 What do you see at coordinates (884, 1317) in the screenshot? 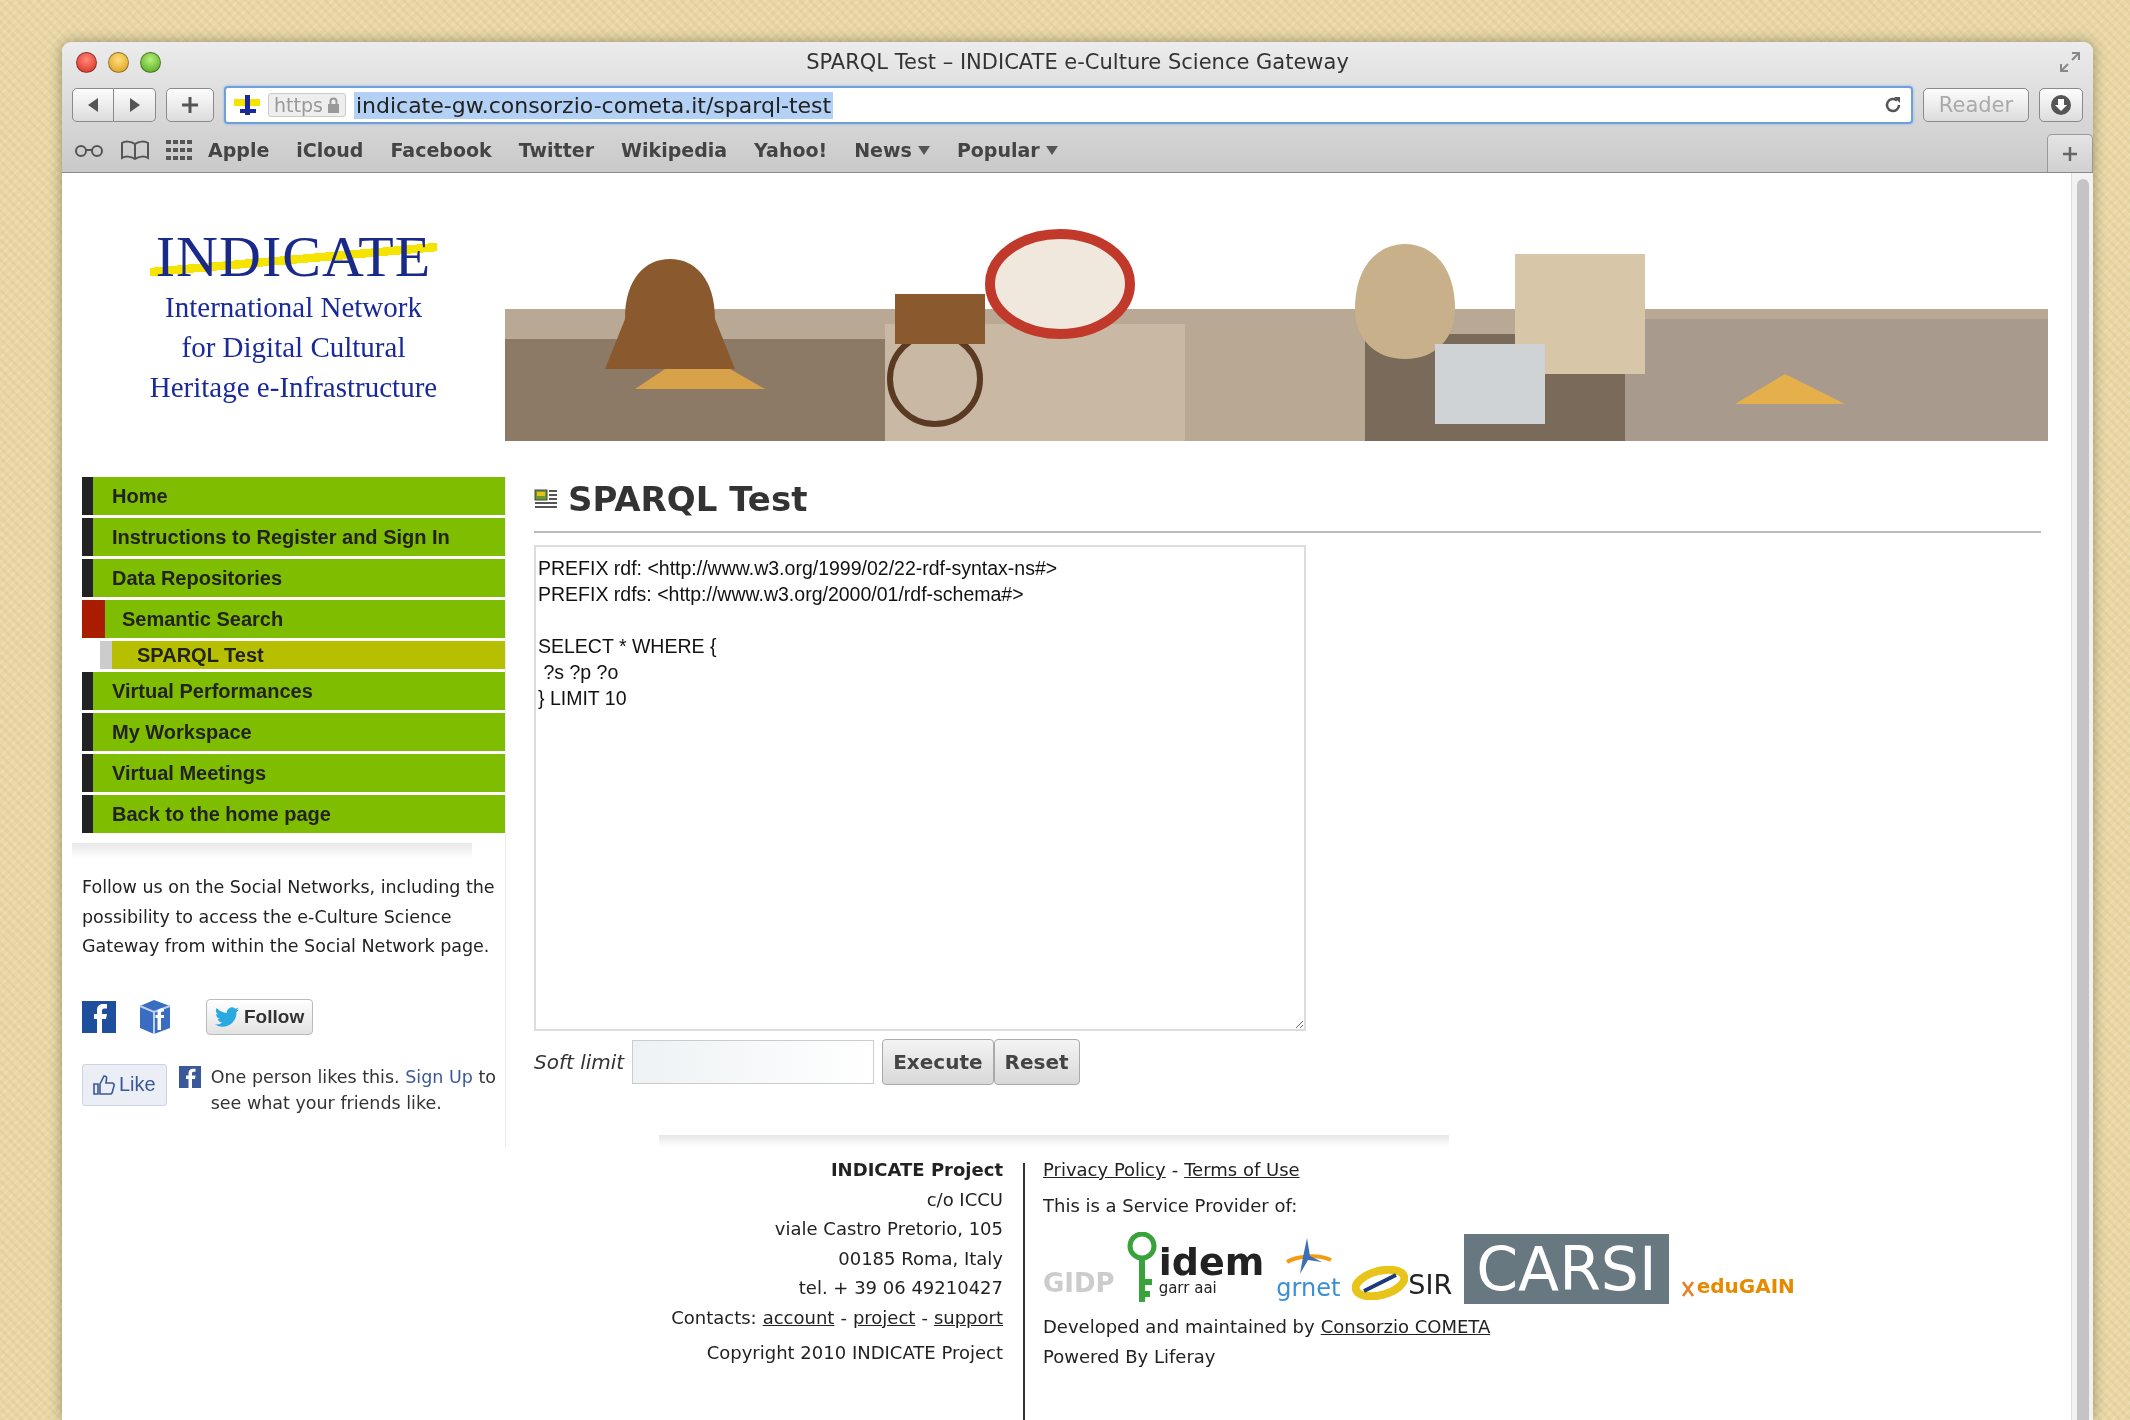
I see `contact-link: project` at bounding box center [884, 1317].